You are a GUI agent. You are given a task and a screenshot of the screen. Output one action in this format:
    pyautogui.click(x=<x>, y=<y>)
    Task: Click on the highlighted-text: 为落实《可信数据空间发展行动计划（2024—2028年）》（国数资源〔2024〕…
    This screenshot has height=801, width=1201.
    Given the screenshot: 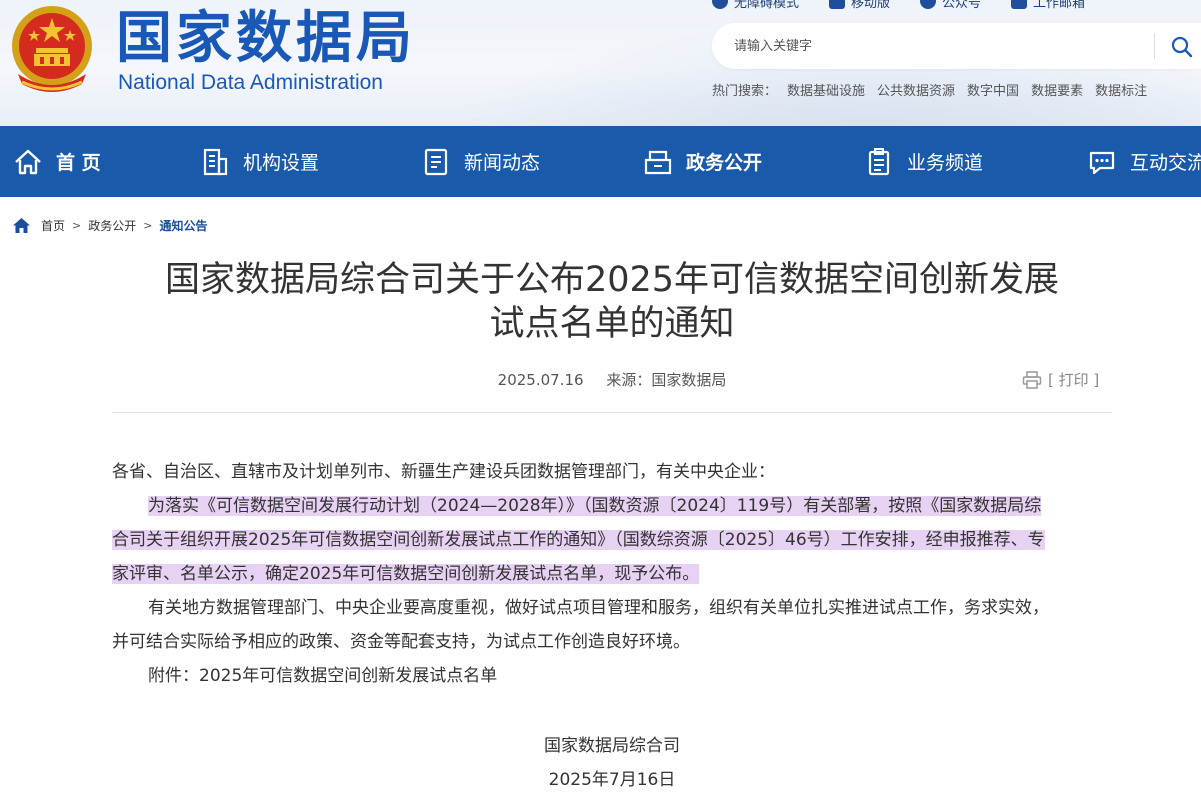 What is the action you would take?
    pyautogui.click(x=595, y=506)
    